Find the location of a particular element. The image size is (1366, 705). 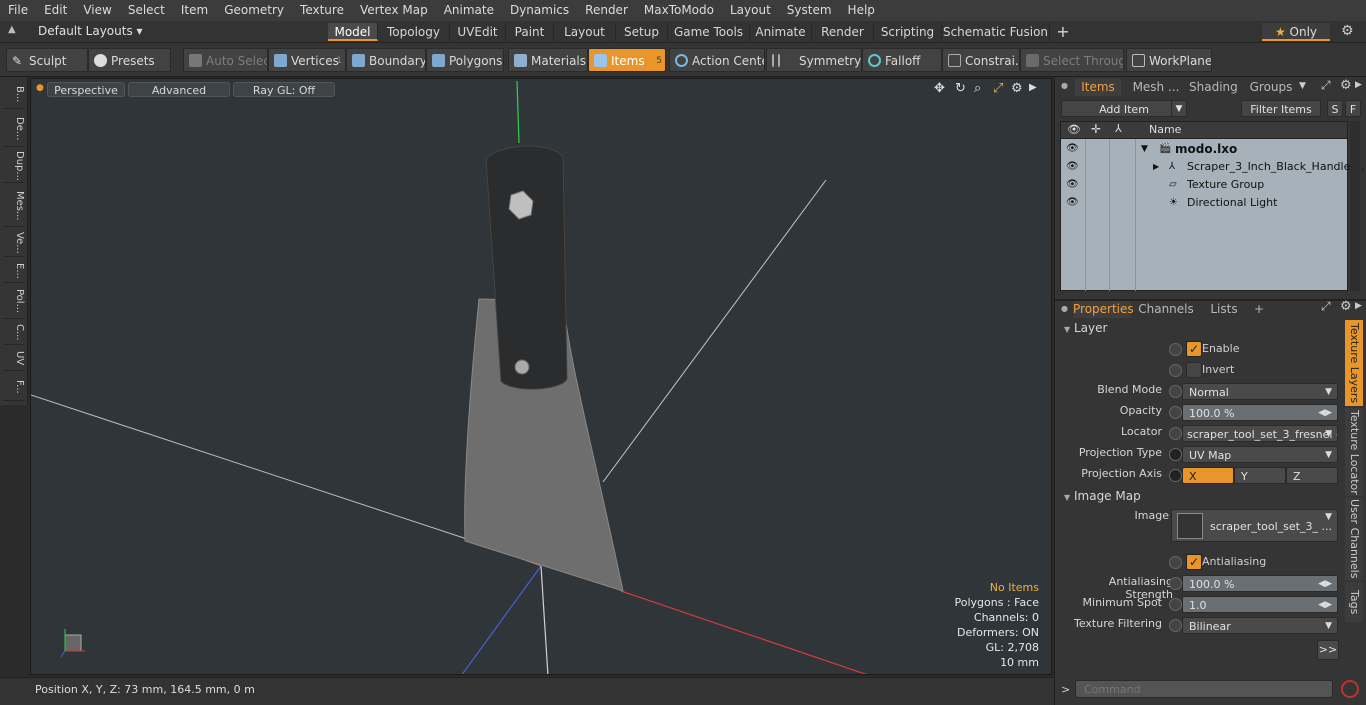

tab-animate: Animate is located at coordinates (781, 32).